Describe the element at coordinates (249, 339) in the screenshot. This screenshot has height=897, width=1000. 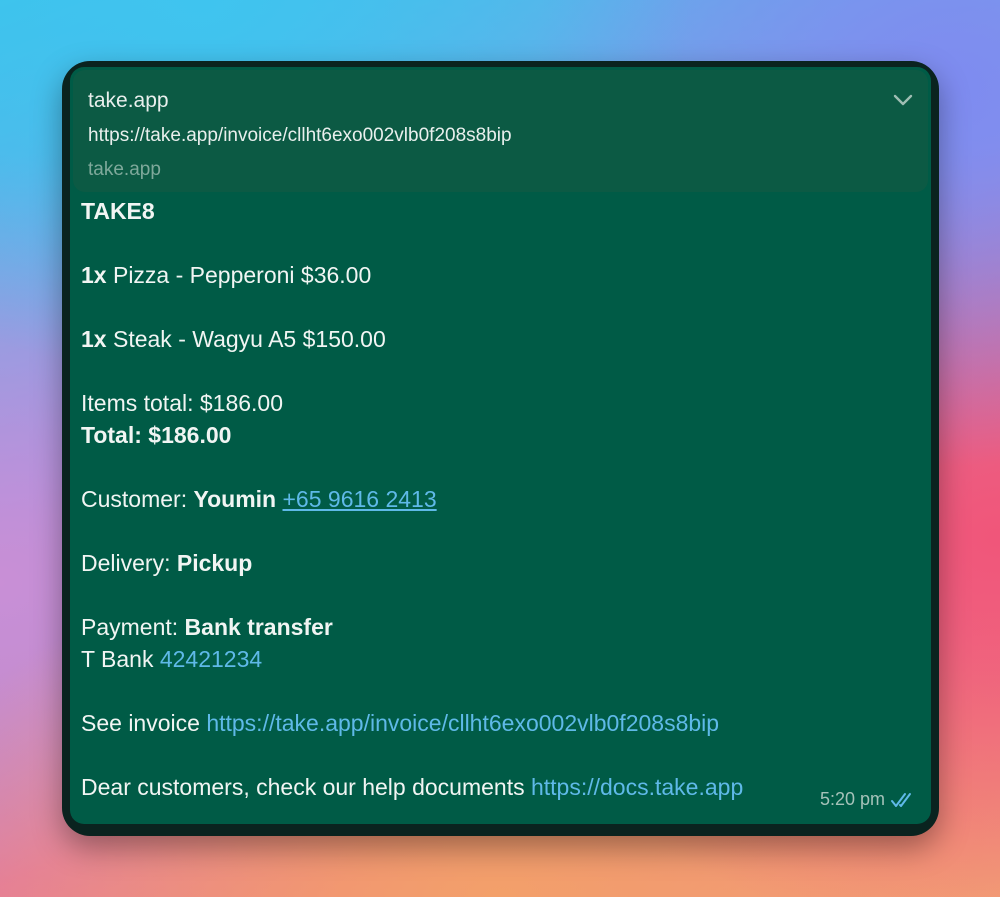
I see `item-description: Steak - Wagyu A5 $150.00` at that location.